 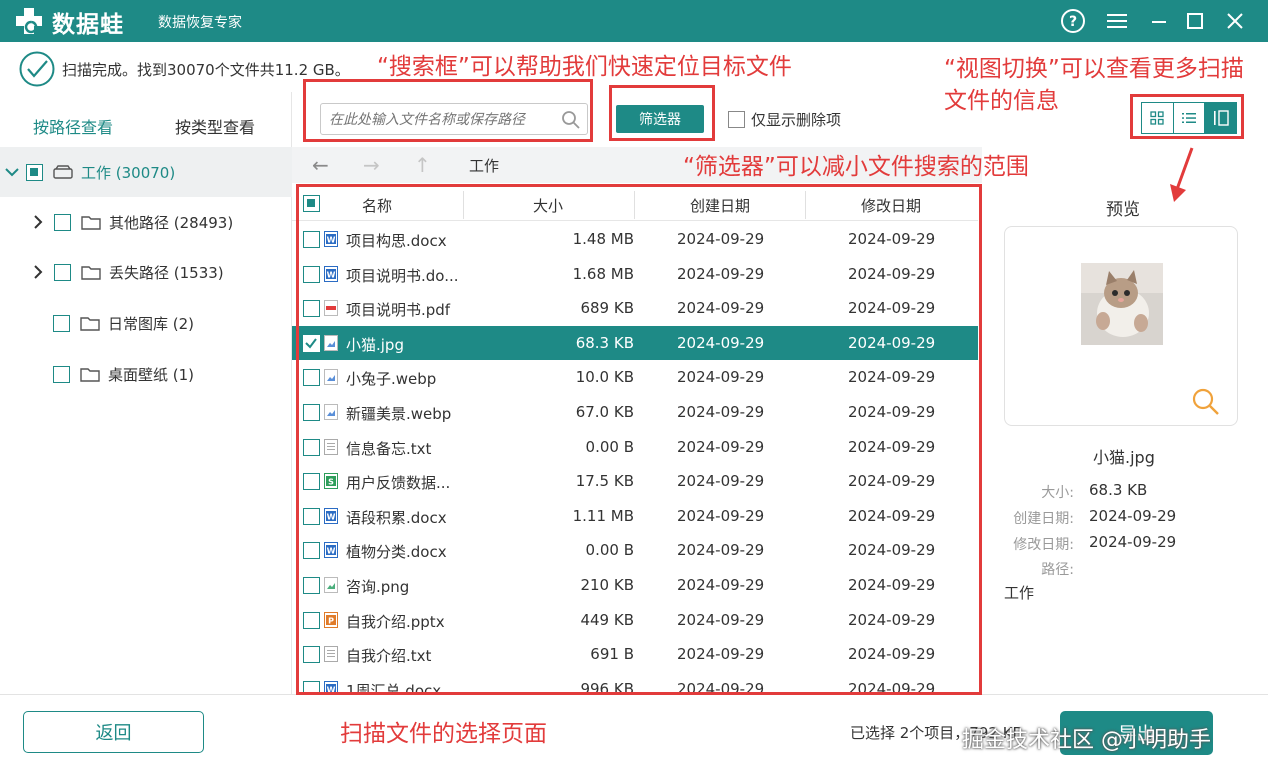 What do you see at coordinates (1124, 457) in the screenshot?
I see `preview-file-name: 小猫.jpg` at bounding box center [1124, 457].